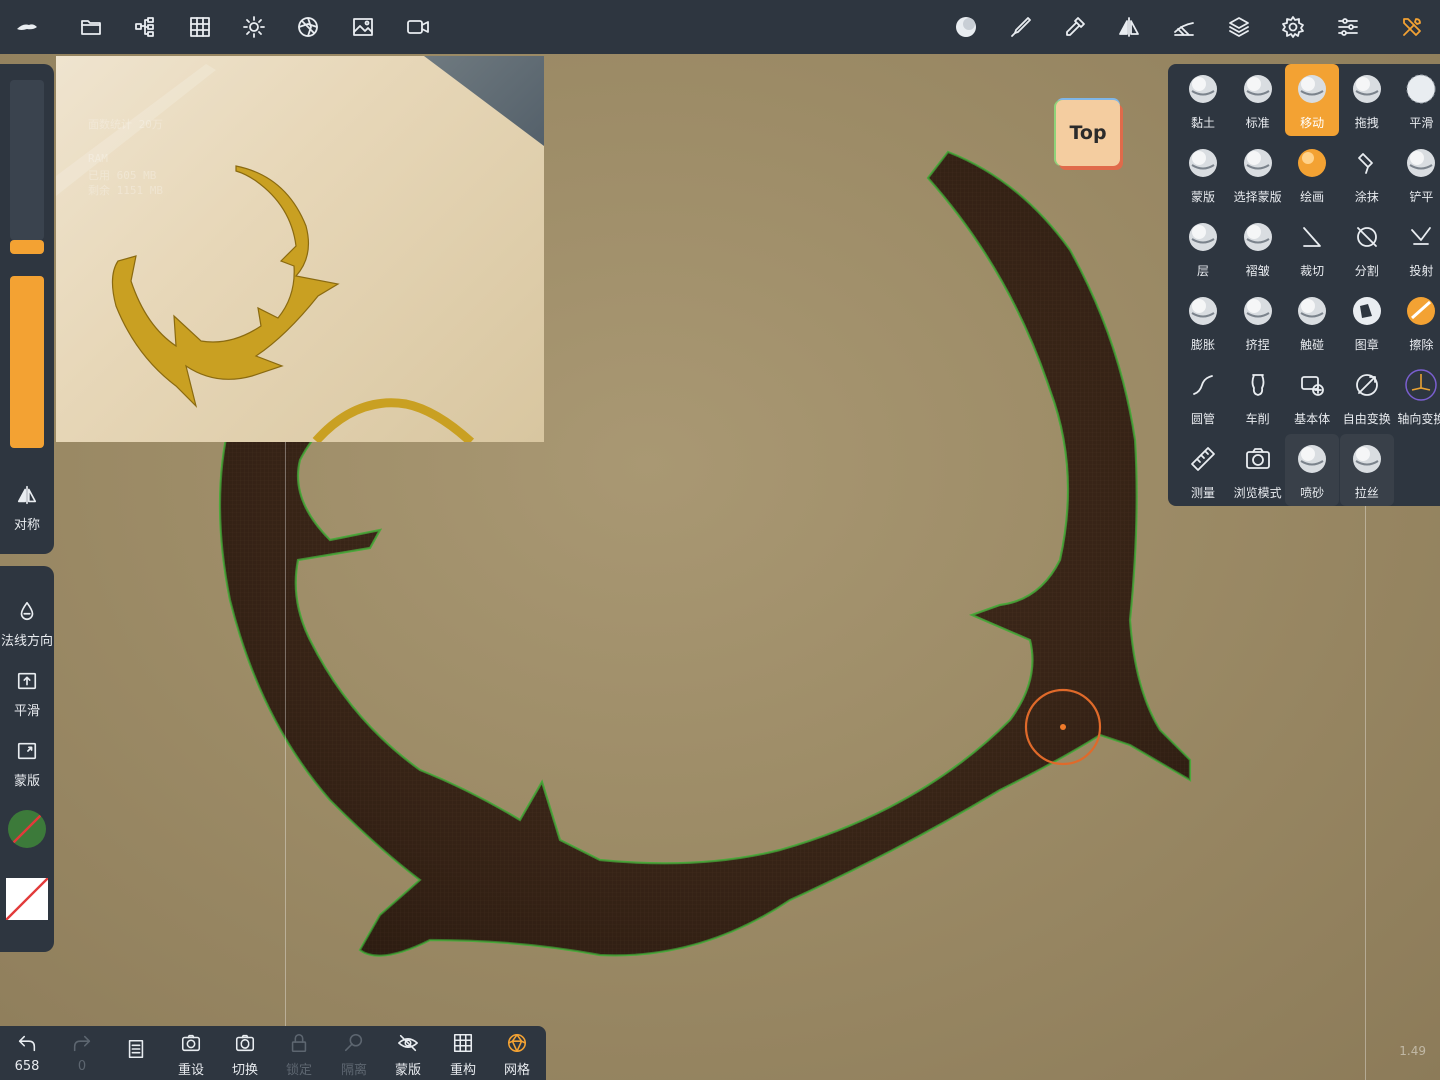 The image size is (1440, 1080). I want to click on sun-icon, so click(254, 27).